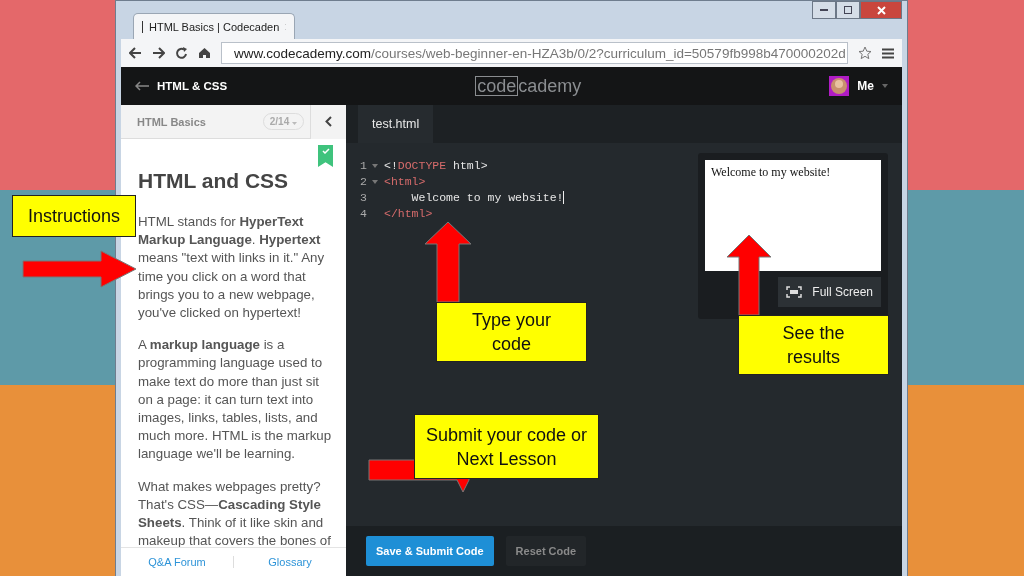 The width and height of the screenshot is (1024, 576). Describe the element at coordinates (487, 197) in the screenshot. I see `code-line: Welcome to my website!` at that location.